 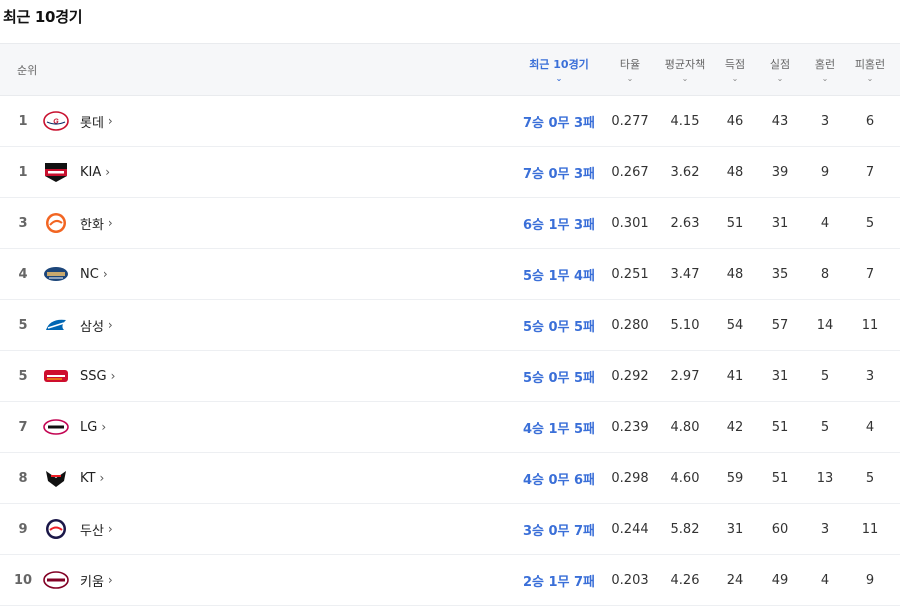 What do you see at coordinates (825, 274) in the screenshot?
I see `home-runs-cell: 8` at bounding box center [825, 274].